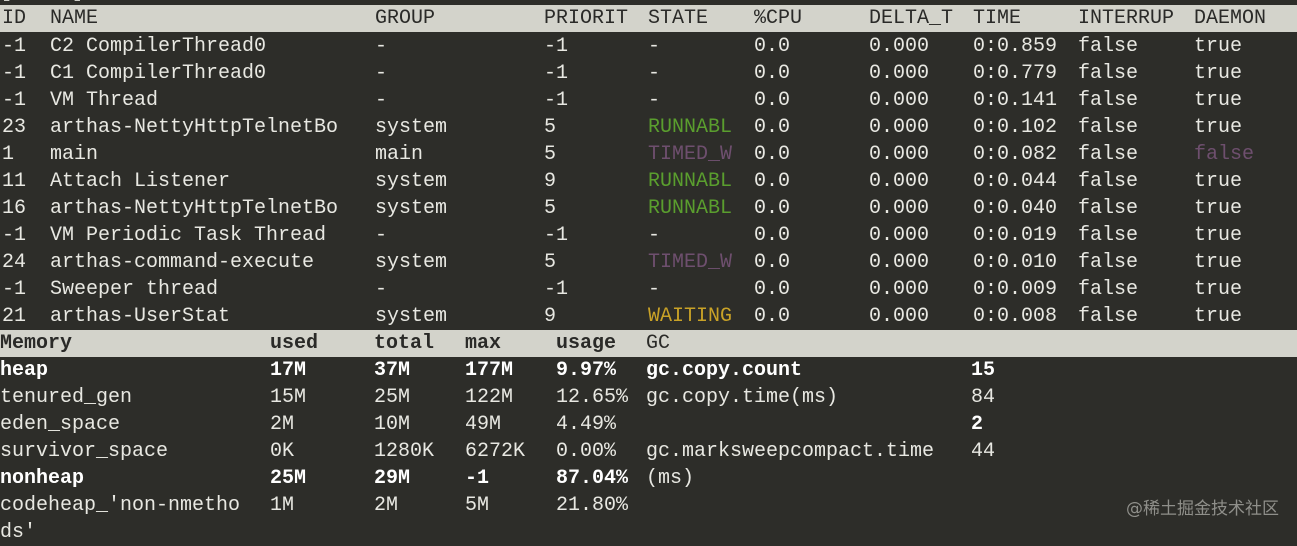 This screenshot has height=546, width=1297. What do you see at coordinates (8, 154) in the screenshot?
I see `thread-id-cell: 1` at bounding box center [8, 154].